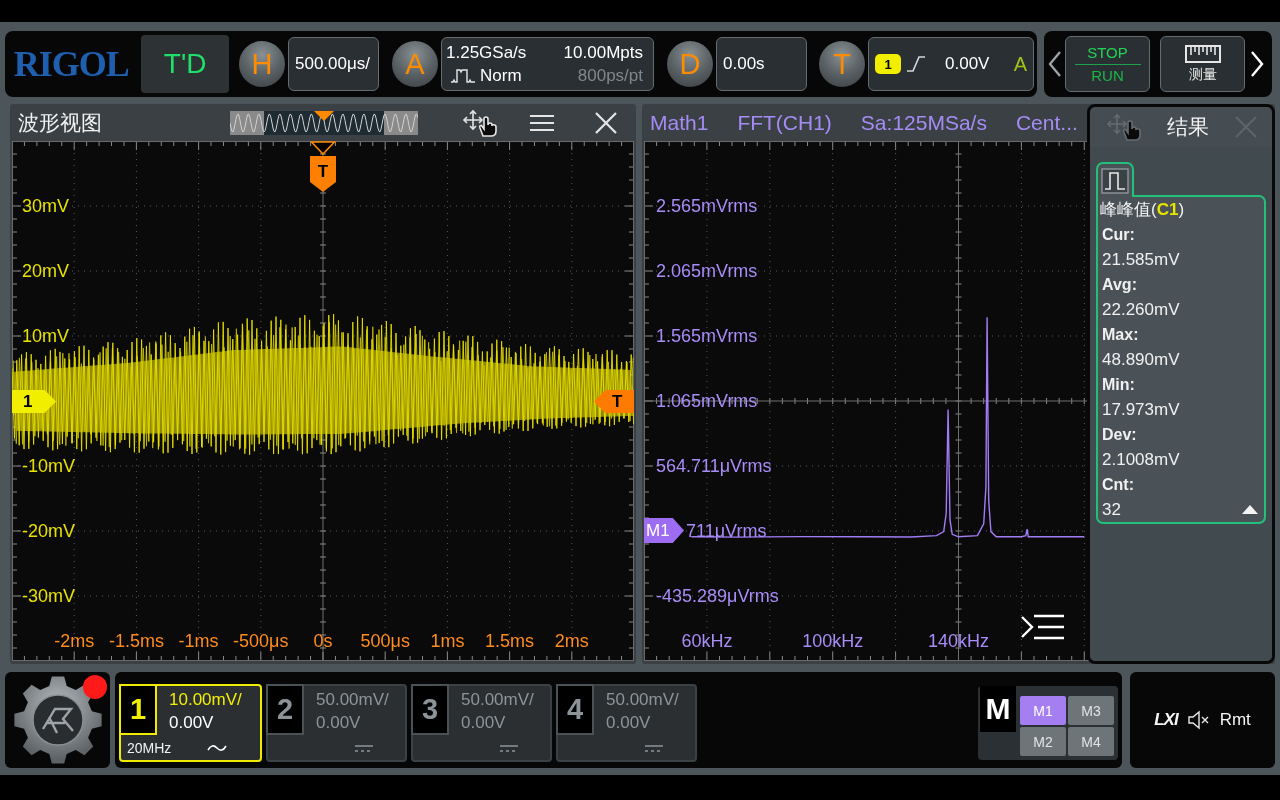 This screenshot has height=800, width=1280. I want to click on trigger-source-badge: 1, so click(888, 64).